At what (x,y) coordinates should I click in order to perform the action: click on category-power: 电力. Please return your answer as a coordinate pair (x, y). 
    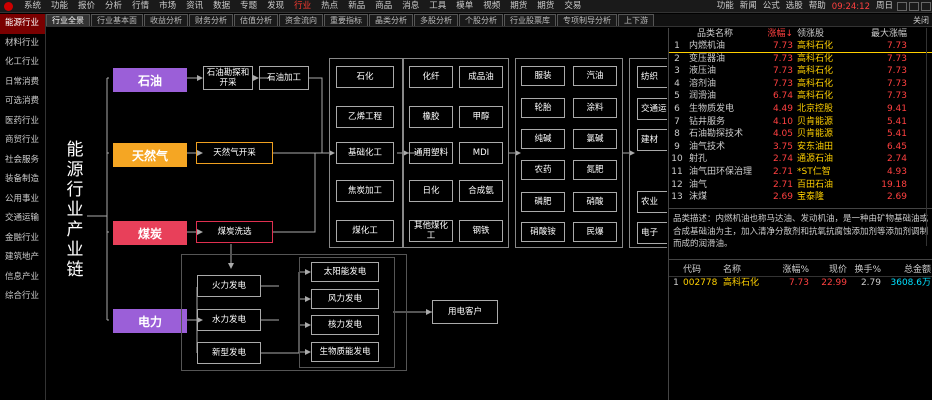
    Looking at the image, I should click on (150, 321).